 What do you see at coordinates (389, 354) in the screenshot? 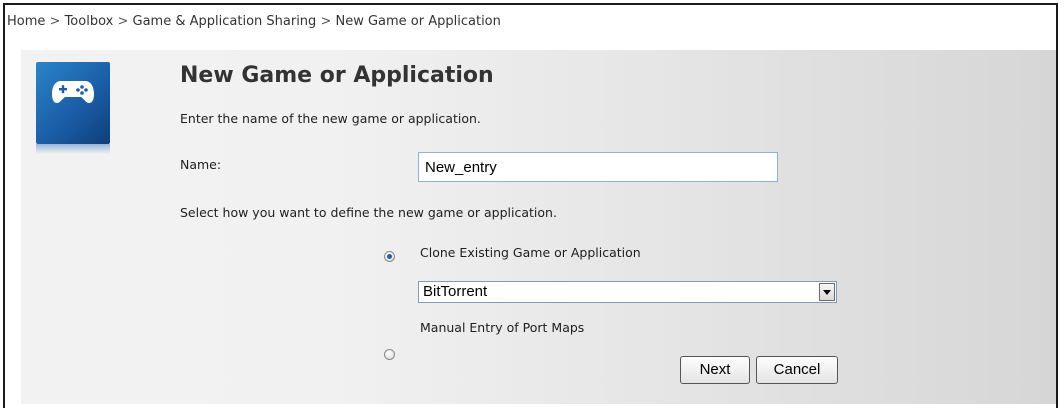
I see `manual-entry-radio` at bounding box center [389, 354].